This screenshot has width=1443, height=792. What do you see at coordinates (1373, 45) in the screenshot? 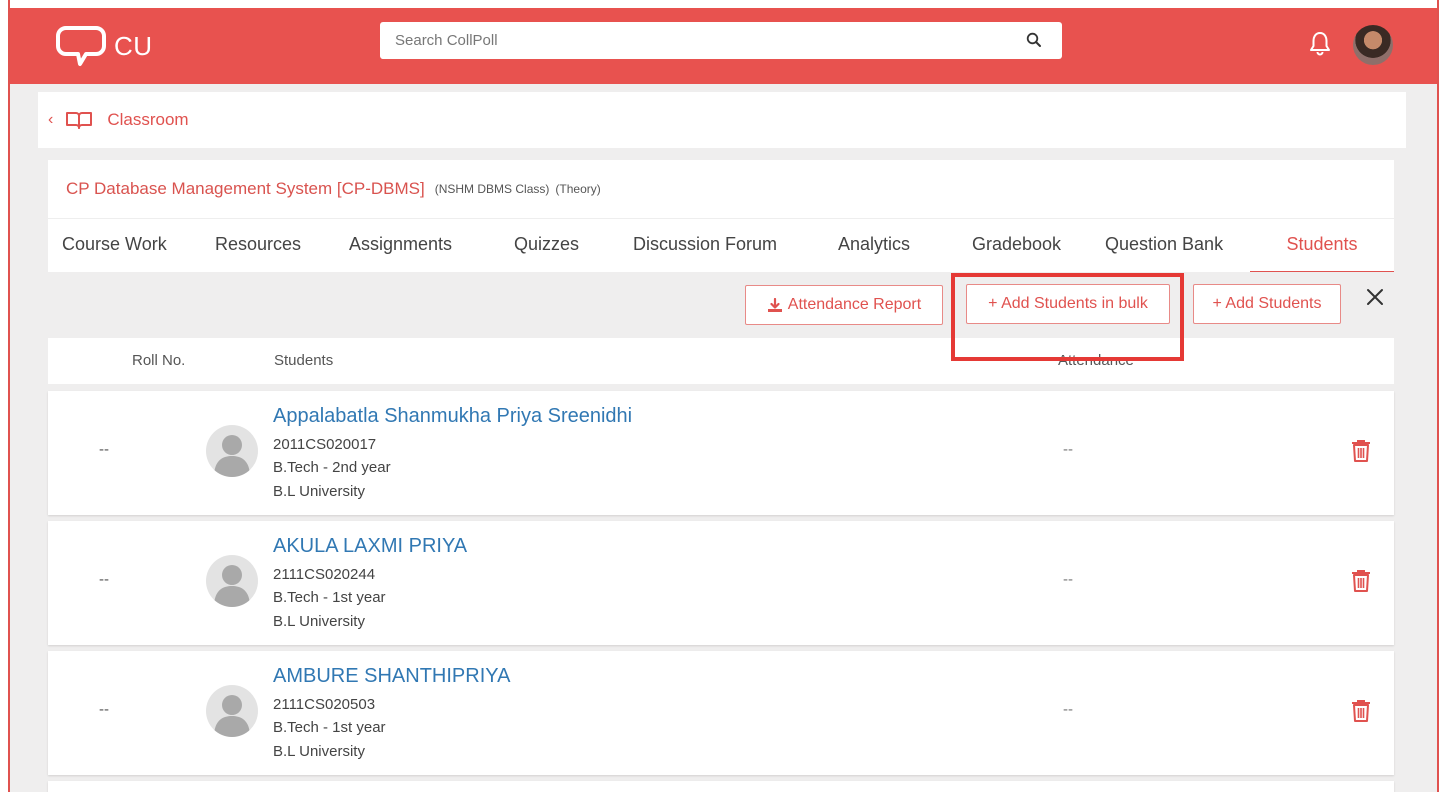
I see `user-avatar` at bounding box center [1373, 45].